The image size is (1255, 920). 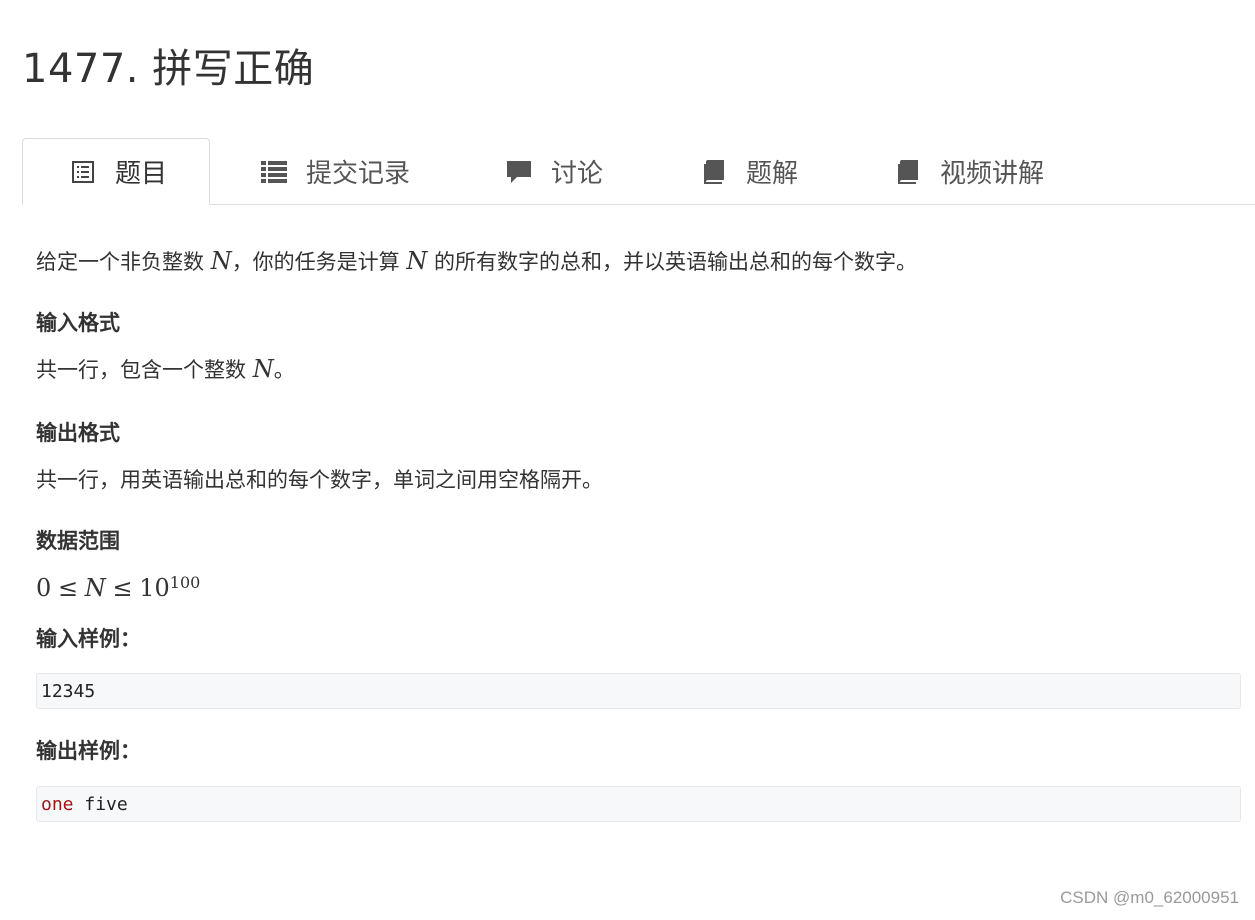 I want to click on tab-video-solutions: 视频讲解, so click(x=969, y=171).